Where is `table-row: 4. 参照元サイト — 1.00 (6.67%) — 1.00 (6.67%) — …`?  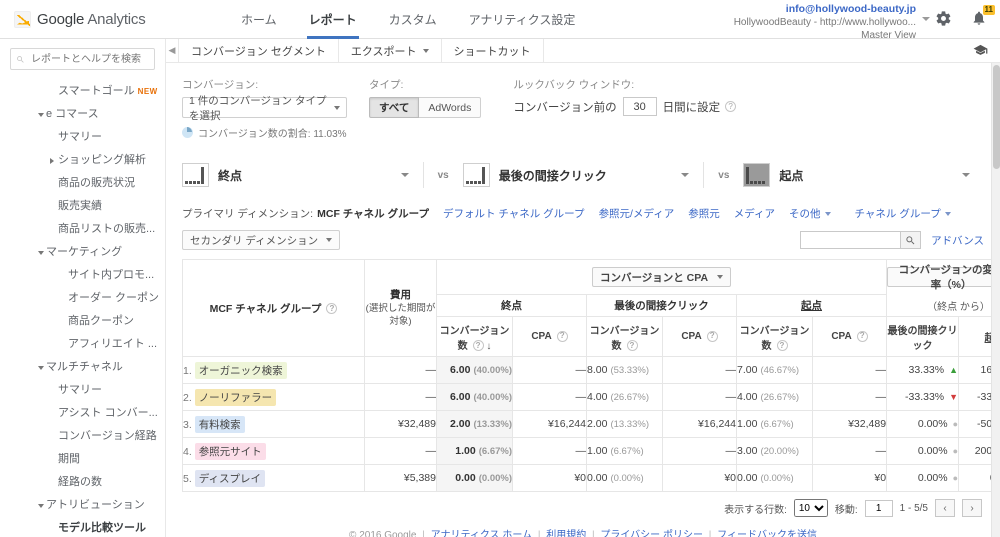 table-row: 4. 参照元サイト — 1.00 (6.67%) — 1.00 (6.67%) — … is located at coordinates (591, 451).